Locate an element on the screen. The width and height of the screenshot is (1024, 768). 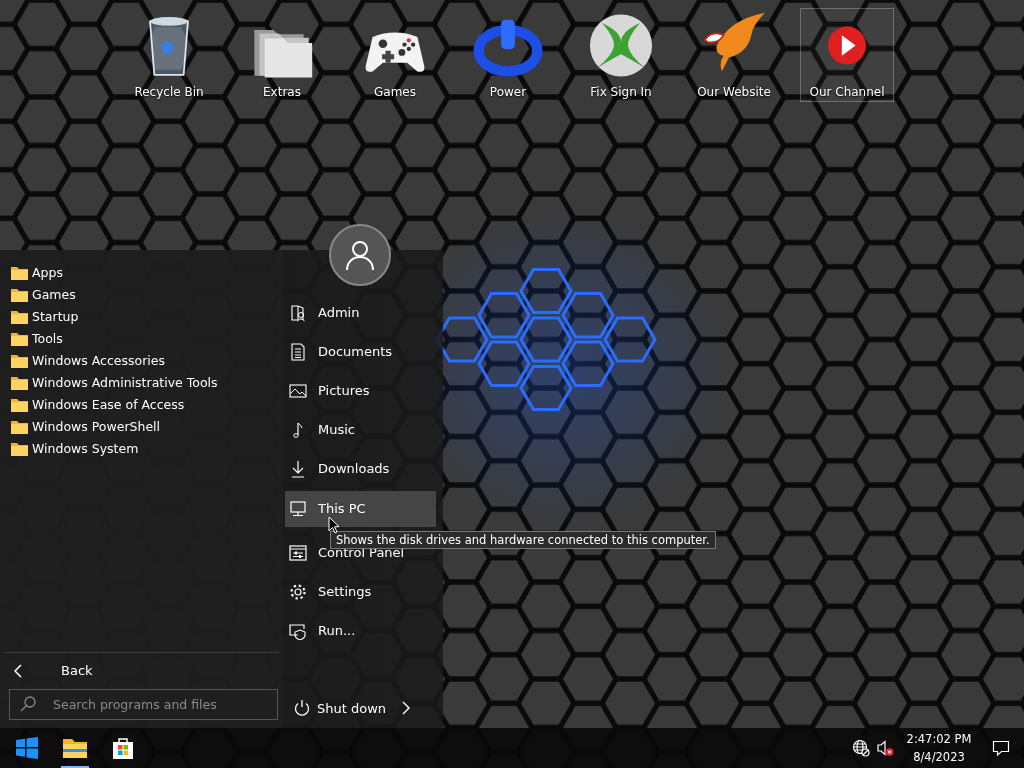
shortcut-label: Games is located at coordinates (395, 92).